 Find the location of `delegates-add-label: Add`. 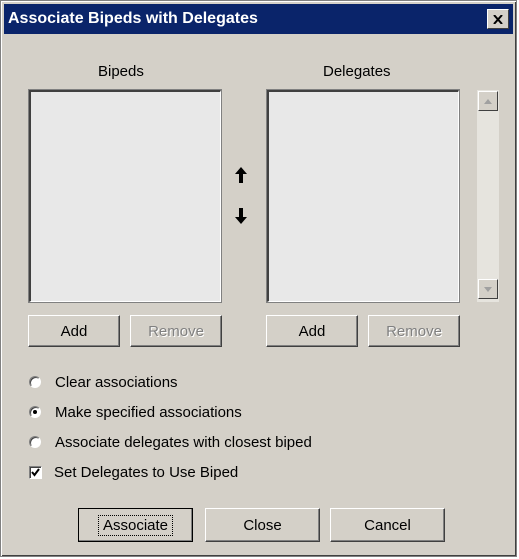

delegates-add-label: Add is located at coordinates (312, 331).